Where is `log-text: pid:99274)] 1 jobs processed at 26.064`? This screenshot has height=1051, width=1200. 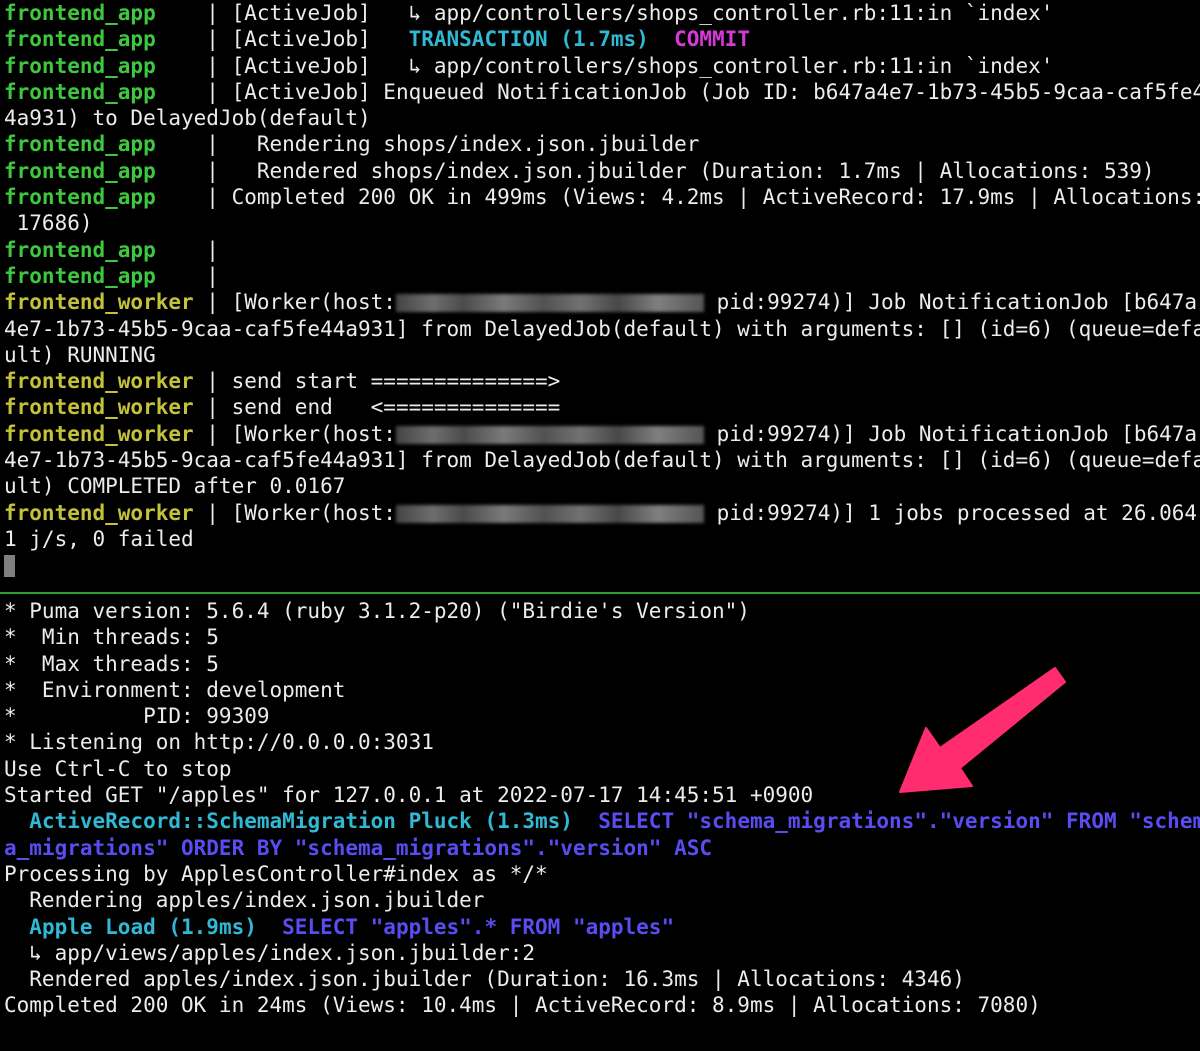 log-text: pid:99274)] 1 jobs processed at 26.064 is located at coordinates (950, 512).